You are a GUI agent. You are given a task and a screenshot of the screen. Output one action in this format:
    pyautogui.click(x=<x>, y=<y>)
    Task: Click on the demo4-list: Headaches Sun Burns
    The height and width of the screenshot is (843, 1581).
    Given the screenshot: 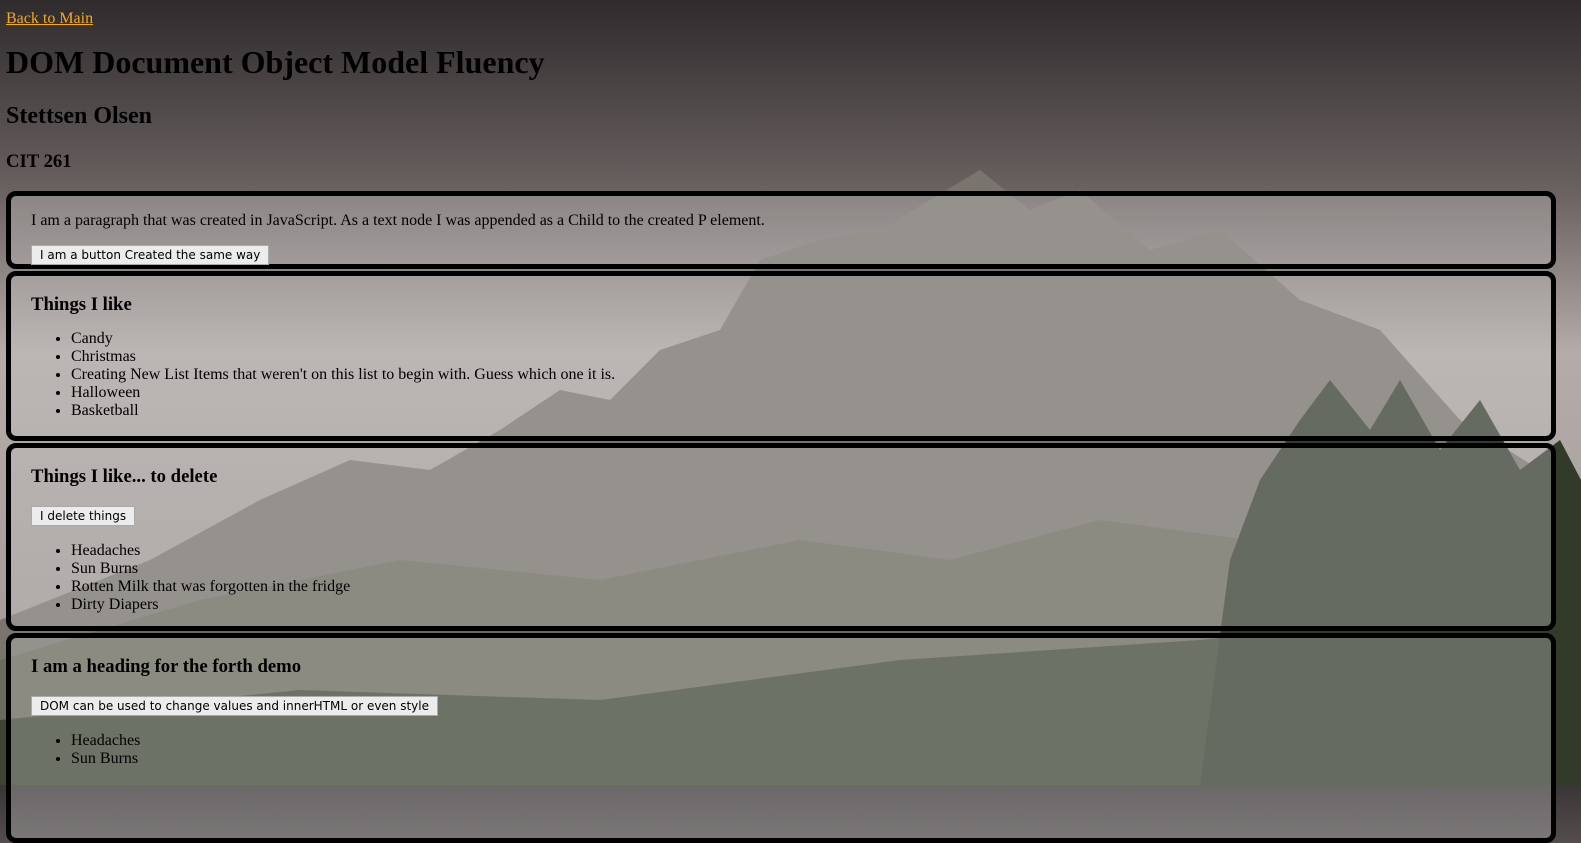 What is the action you would take?
    pyautogui.click(x=781, y=750)
    